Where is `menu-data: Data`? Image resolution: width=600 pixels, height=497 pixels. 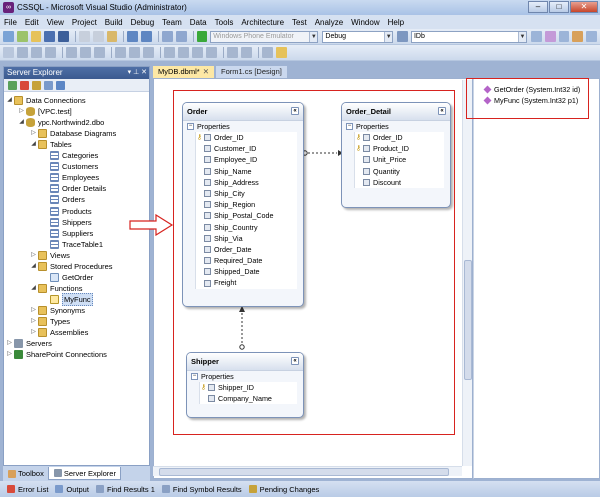 menu-data: Data is located at coordinates (198, 22).